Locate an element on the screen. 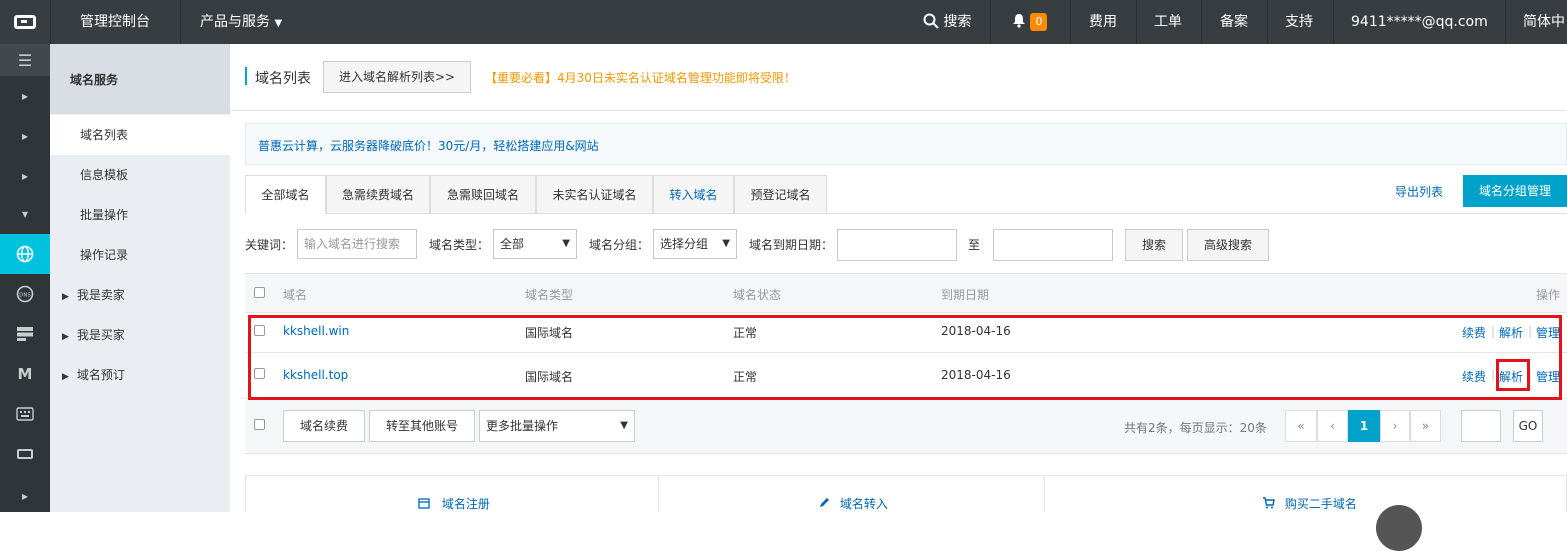 This screenshot has width=1567, height=551. tab-redeem-urgent: 急需赎回域名 is located at coordinates (483, 194).